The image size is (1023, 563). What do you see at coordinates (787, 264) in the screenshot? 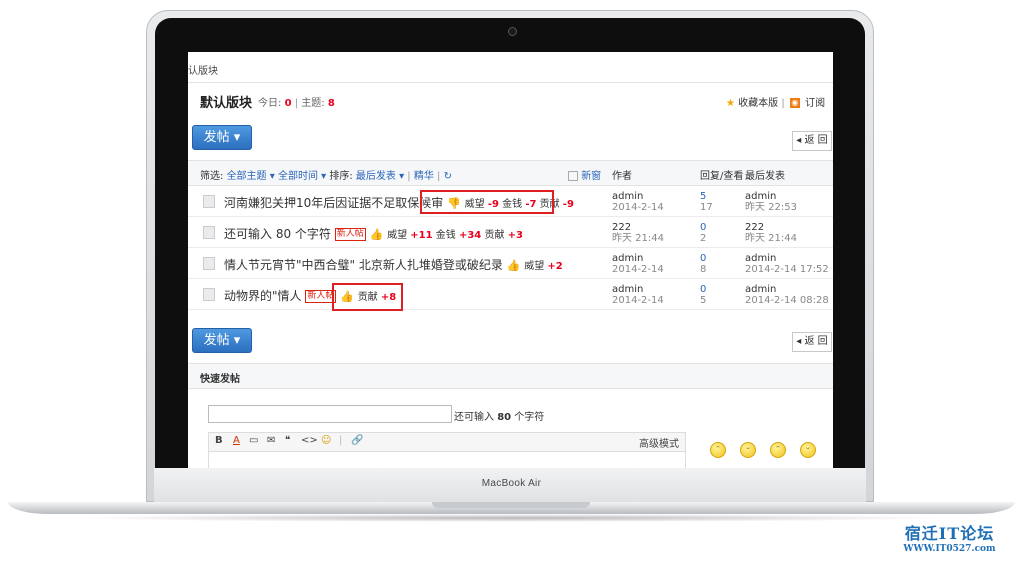
I see `thread-last-post: admin 2014-2-14 17:52` at bounding box center [787, 264].